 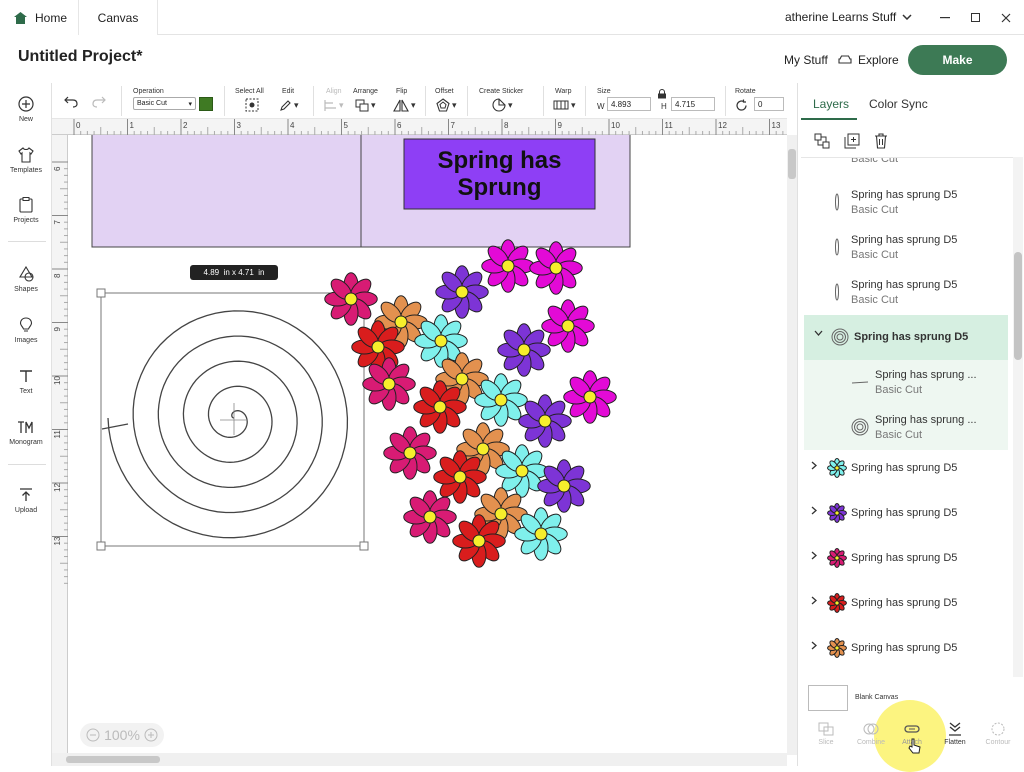 I want to click on maximize-icon, so click(x=976, y=18).